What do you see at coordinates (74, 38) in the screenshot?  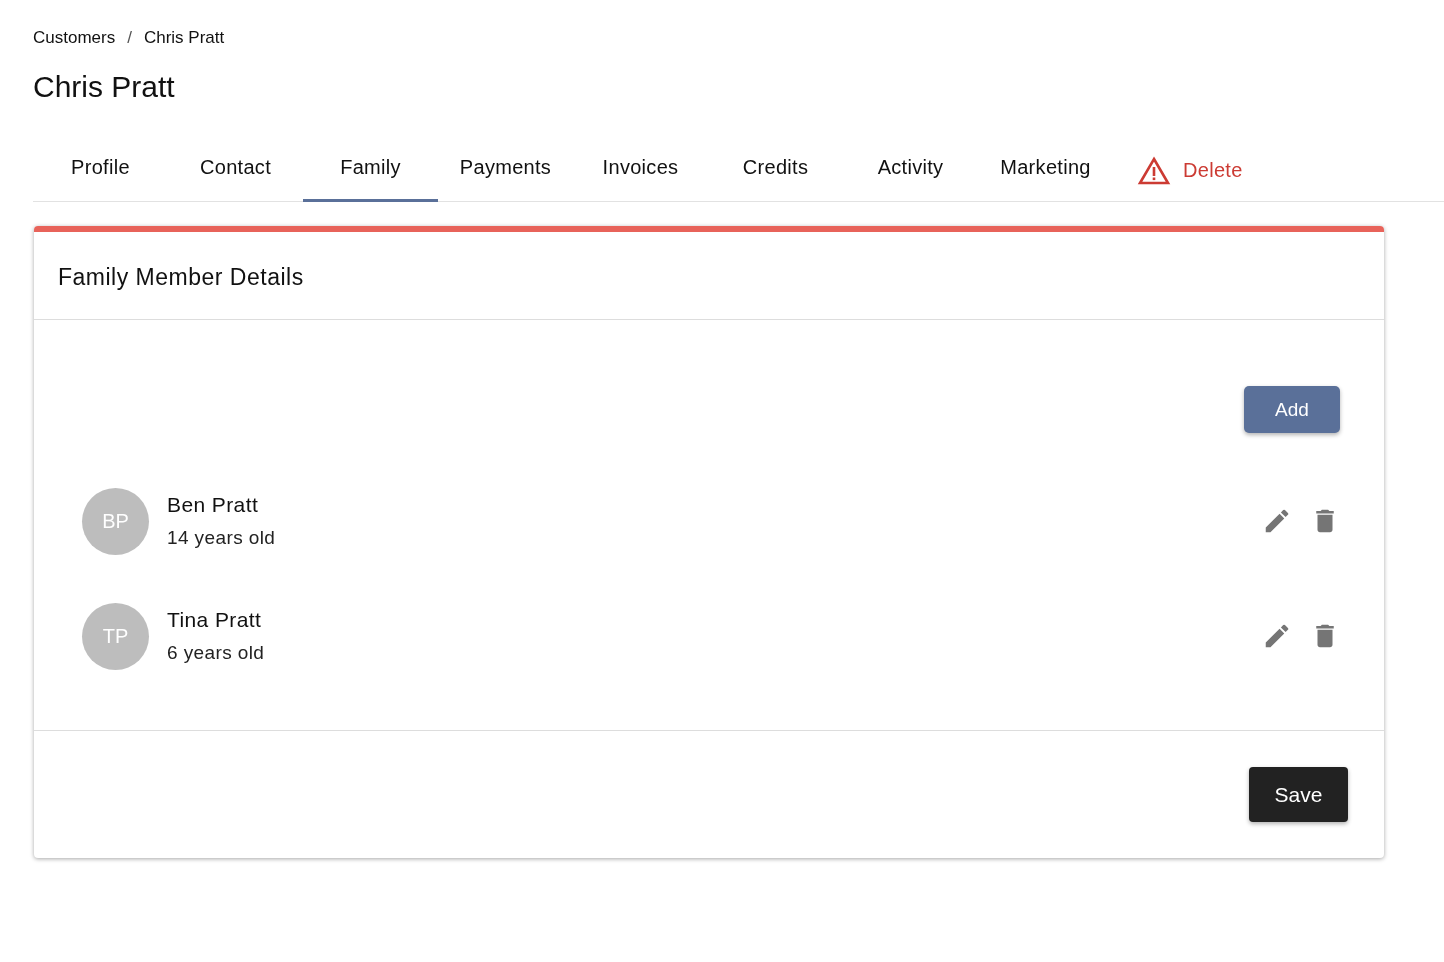 I see `breadcrumb-link: Customers` at bounding box center [74, 38].